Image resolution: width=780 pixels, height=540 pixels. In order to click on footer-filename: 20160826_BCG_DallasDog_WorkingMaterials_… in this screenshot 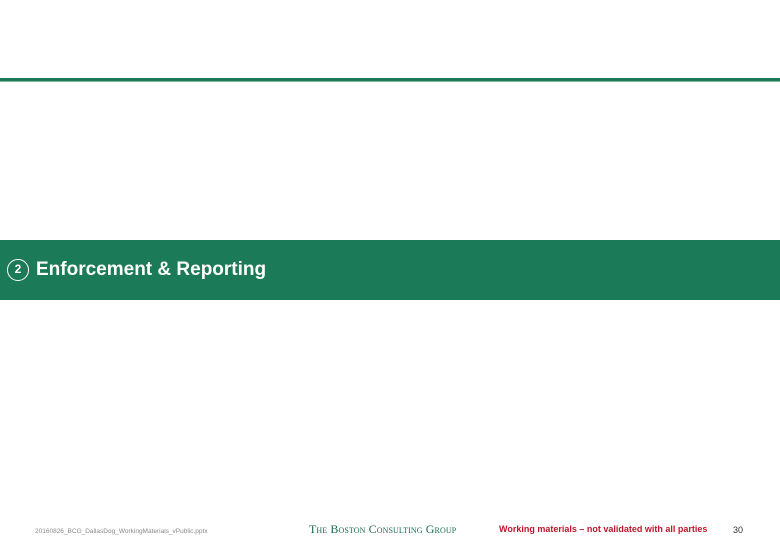, I will do `click(121, 531)`.